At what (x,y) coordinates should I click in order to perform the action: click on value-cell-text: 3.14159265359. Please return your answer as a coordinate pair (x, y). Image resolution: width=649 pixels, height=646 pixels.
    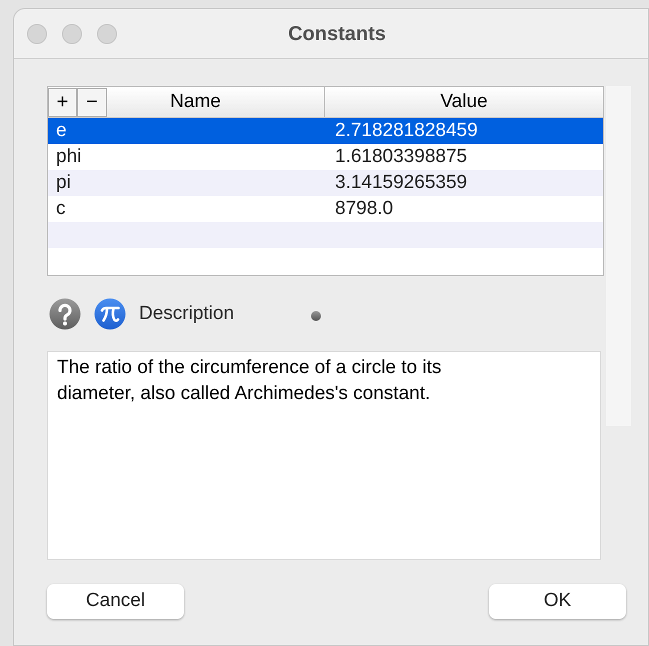
    Looking at the image, I should click on (401, 182).